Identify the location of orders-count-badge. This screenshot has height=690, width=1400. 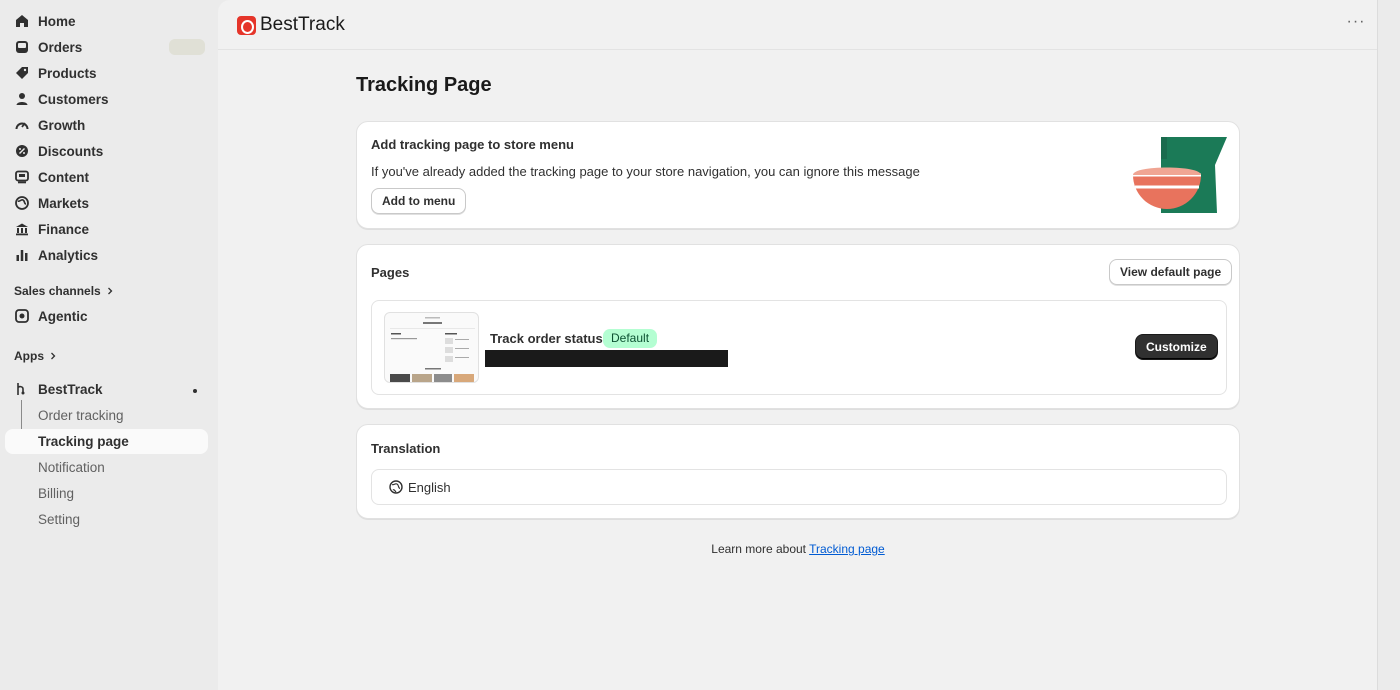
(187, 47).